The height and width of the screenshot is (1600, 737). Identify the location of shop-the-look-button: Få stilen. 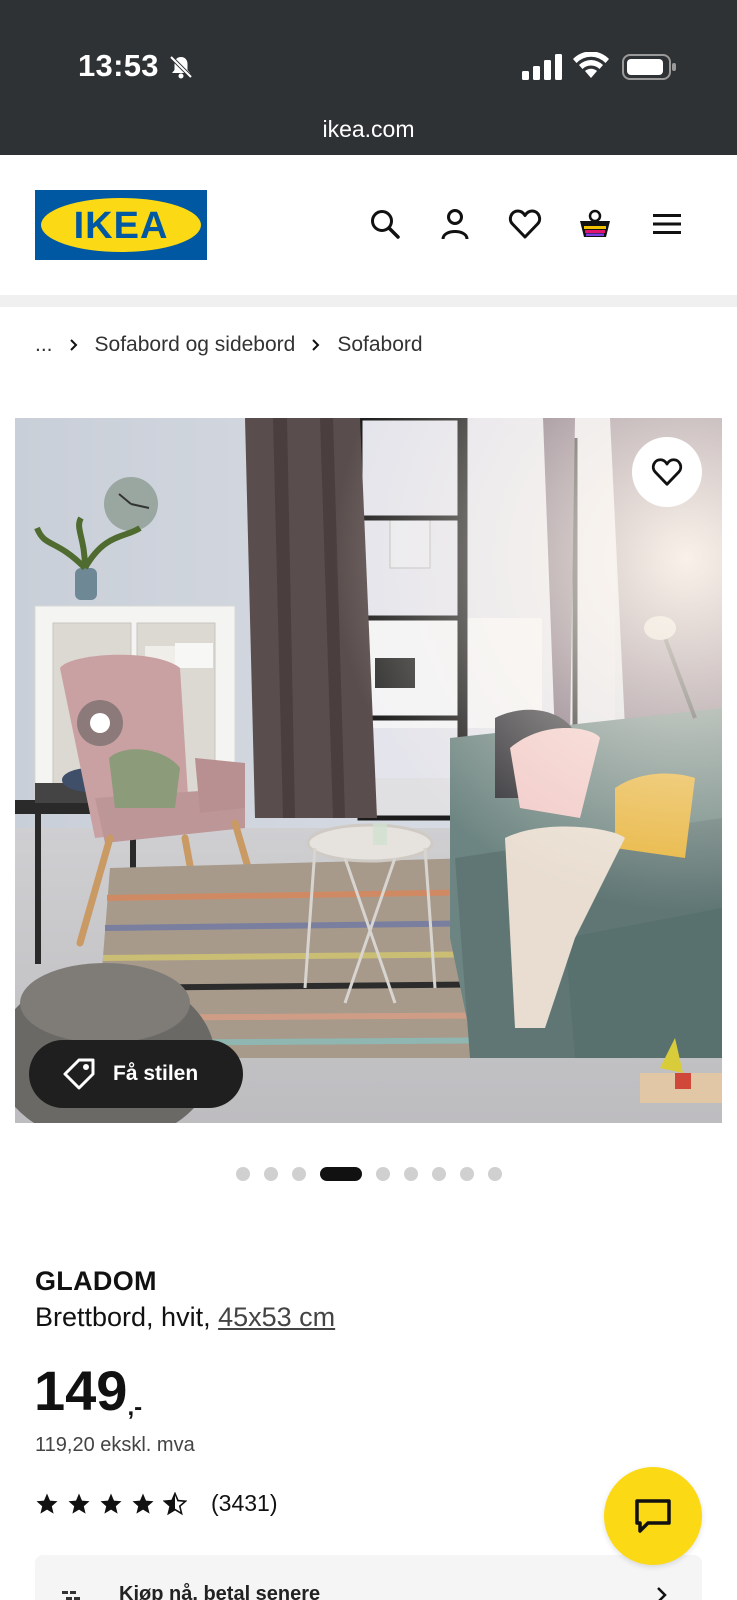
(136, 1074).